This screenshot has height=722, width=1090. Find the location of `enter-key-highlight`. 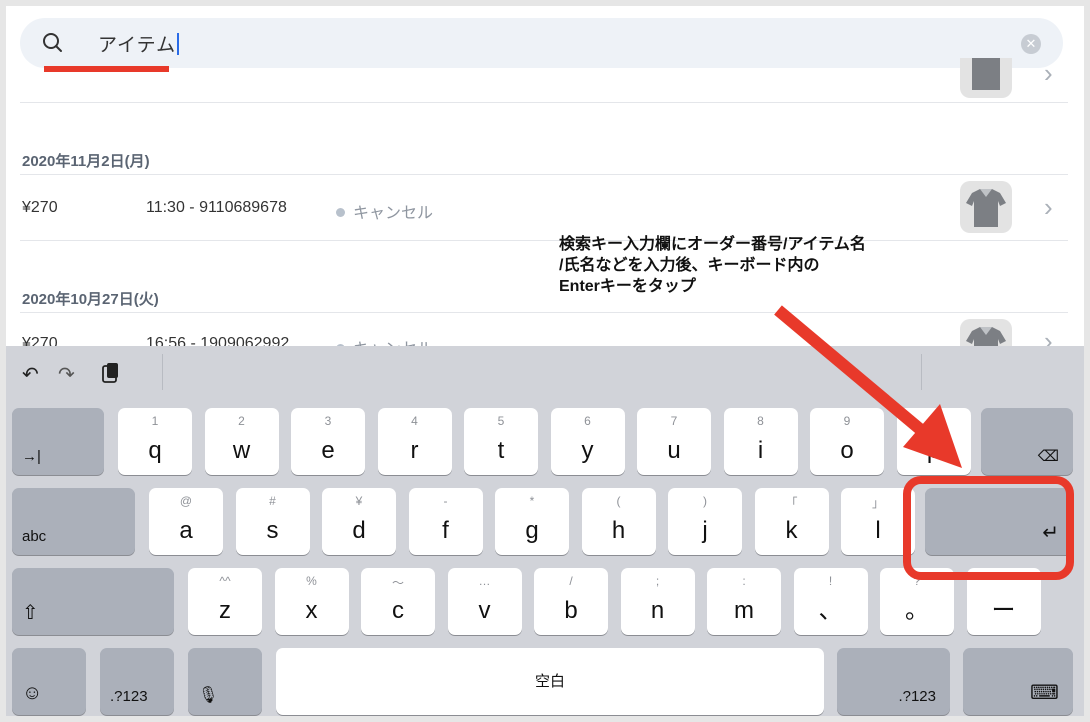

enter-key-highlight is located at coordinates (988, 528).